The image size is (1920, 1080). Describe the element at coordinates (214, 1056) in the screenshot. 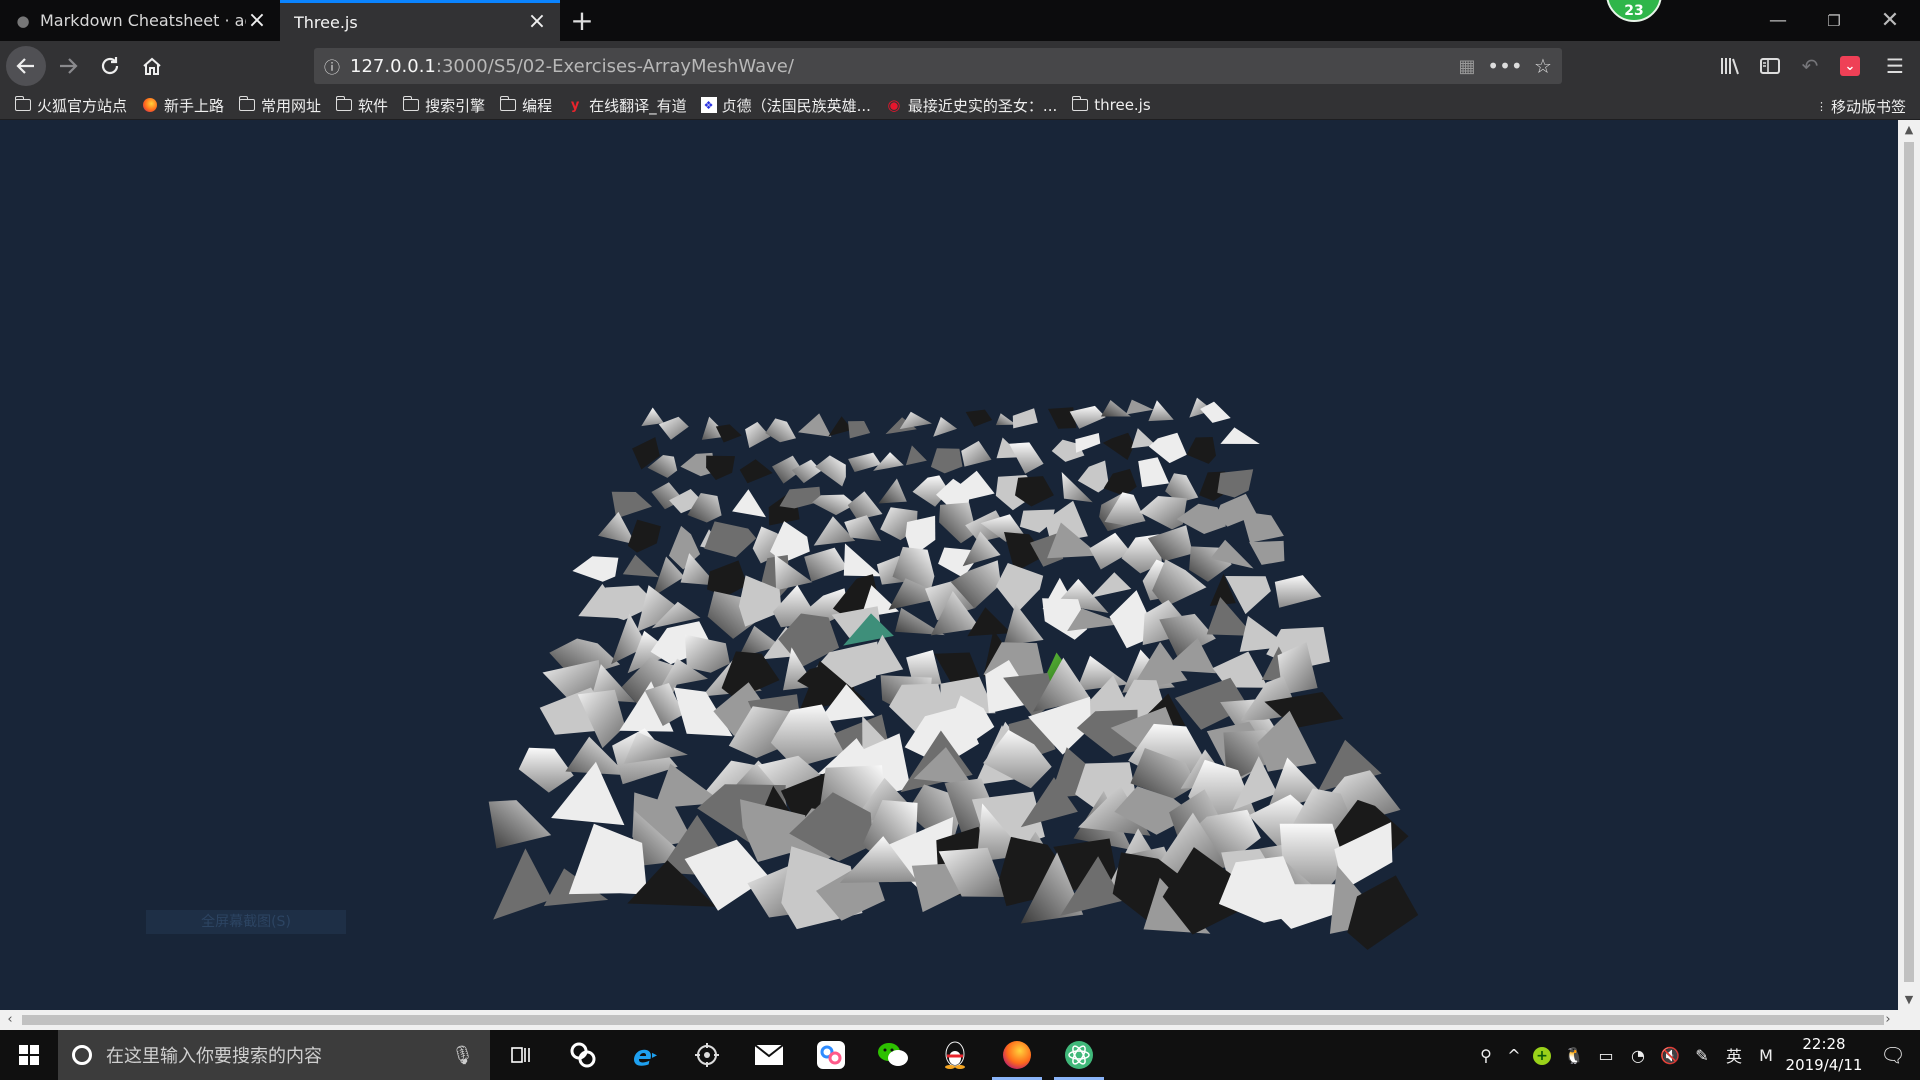

I see `search-placeholder: 在这里输入你要搜索的内容` at that location.